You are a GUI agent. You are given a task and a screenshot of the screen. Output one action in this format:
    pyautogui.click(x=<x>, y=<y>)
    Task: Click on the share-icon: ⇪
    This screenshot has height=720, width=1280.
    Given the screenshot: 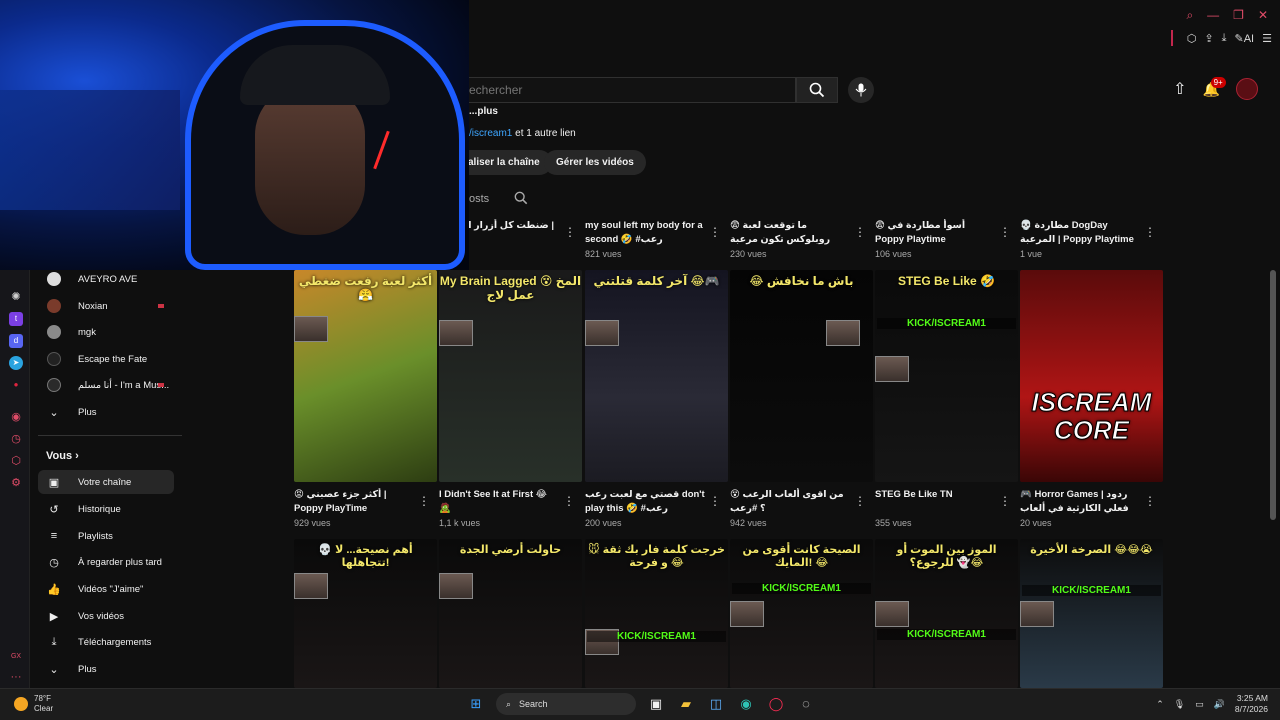 What is the action you would take?
    pyautogui.click(x=1208, y=38)
    